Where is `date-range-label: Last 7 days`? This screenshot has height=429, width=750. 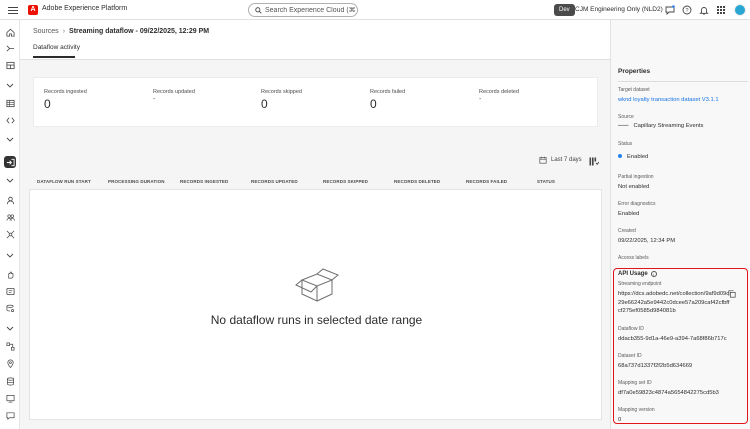
date-range-label: Last 7 days is located at coordinates (566, 160).